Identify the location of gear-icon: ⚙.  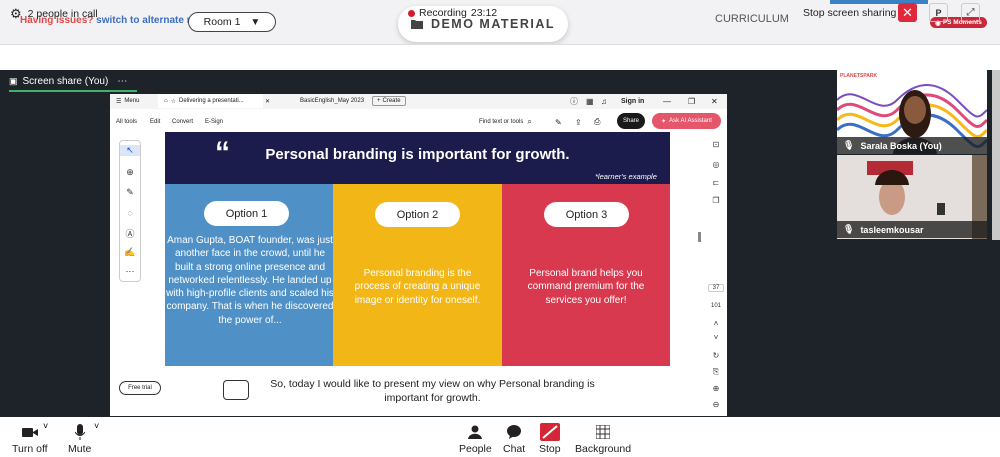
(16, 14).